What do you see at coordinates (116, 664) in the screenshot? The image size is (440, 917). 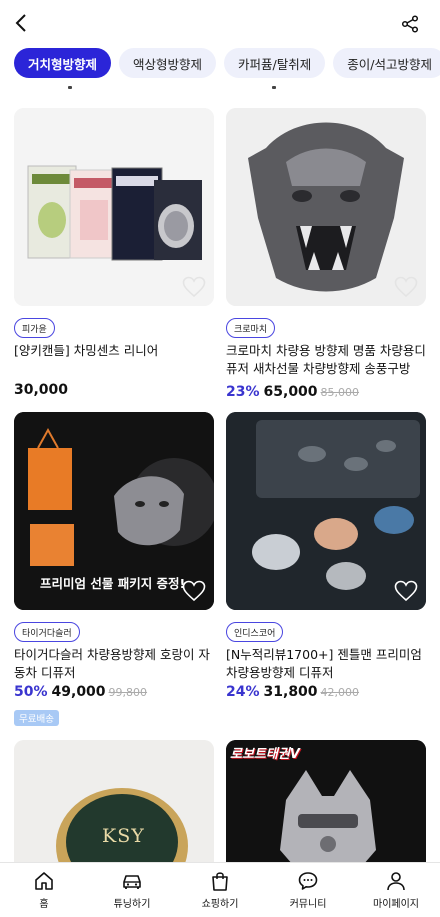 I see `product-name: 타이거다슬러 차량용방향제 호랑이 자동차 디퓨저` at bounding box center [116, 664].